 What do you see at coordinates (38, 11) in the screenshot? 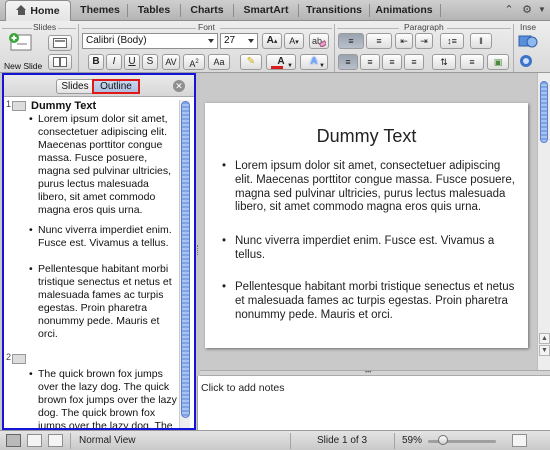
I see `tab-home: Home` at bounding box center [38, 11].